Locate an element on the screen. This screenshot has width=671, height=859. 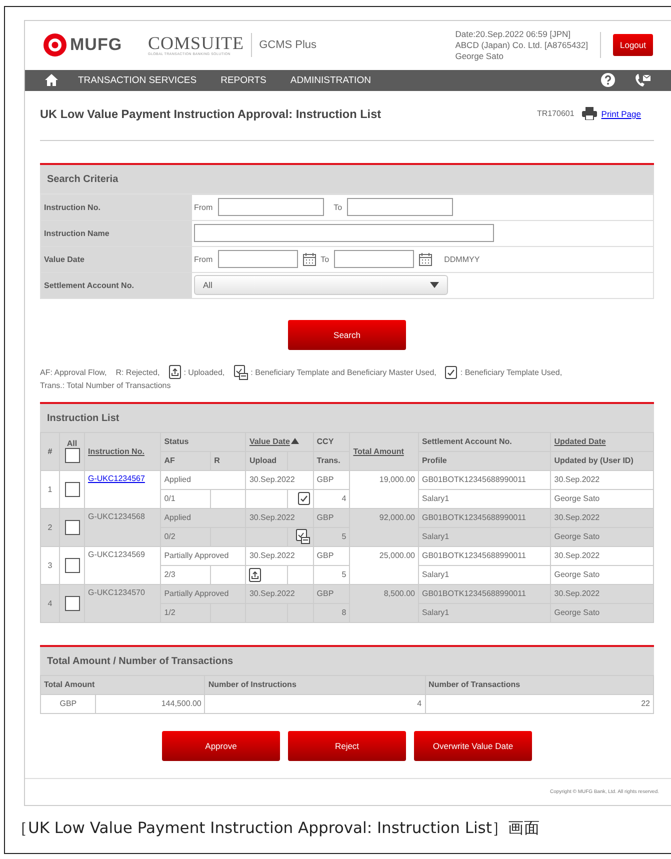
column-header: # is located at coordinates (50, 451).